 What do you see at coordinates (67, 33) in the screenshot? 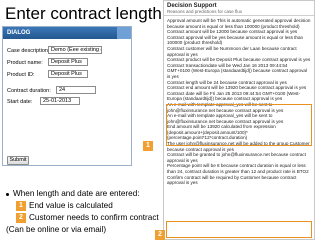
I see `dialog-title-bar: DIALOG` at bounding box center [67, 33].